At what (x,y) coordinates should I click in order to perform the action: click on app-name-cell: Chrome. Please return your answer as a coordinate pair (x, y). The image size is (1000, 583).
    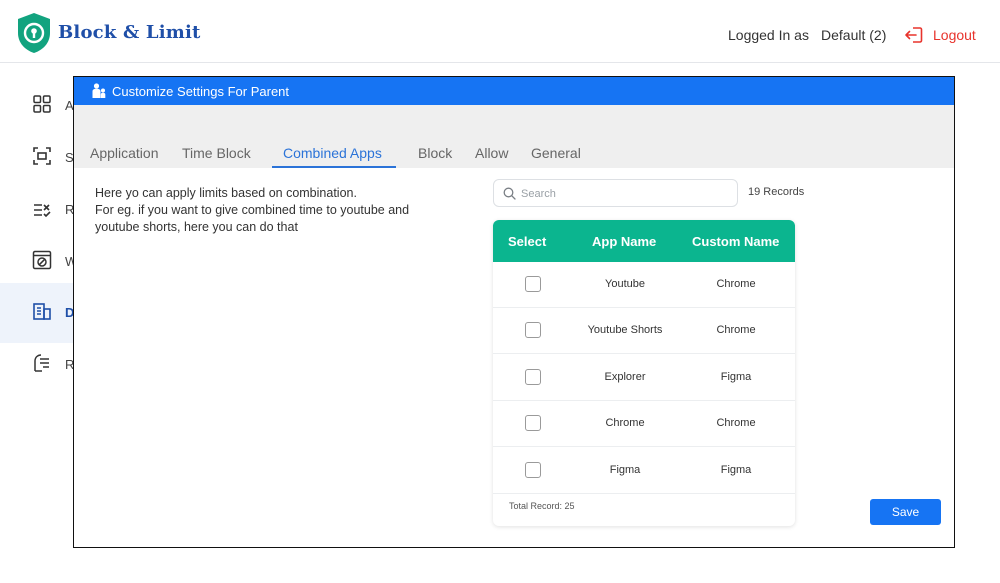
    Looking at the image, I should click on (625, 423).